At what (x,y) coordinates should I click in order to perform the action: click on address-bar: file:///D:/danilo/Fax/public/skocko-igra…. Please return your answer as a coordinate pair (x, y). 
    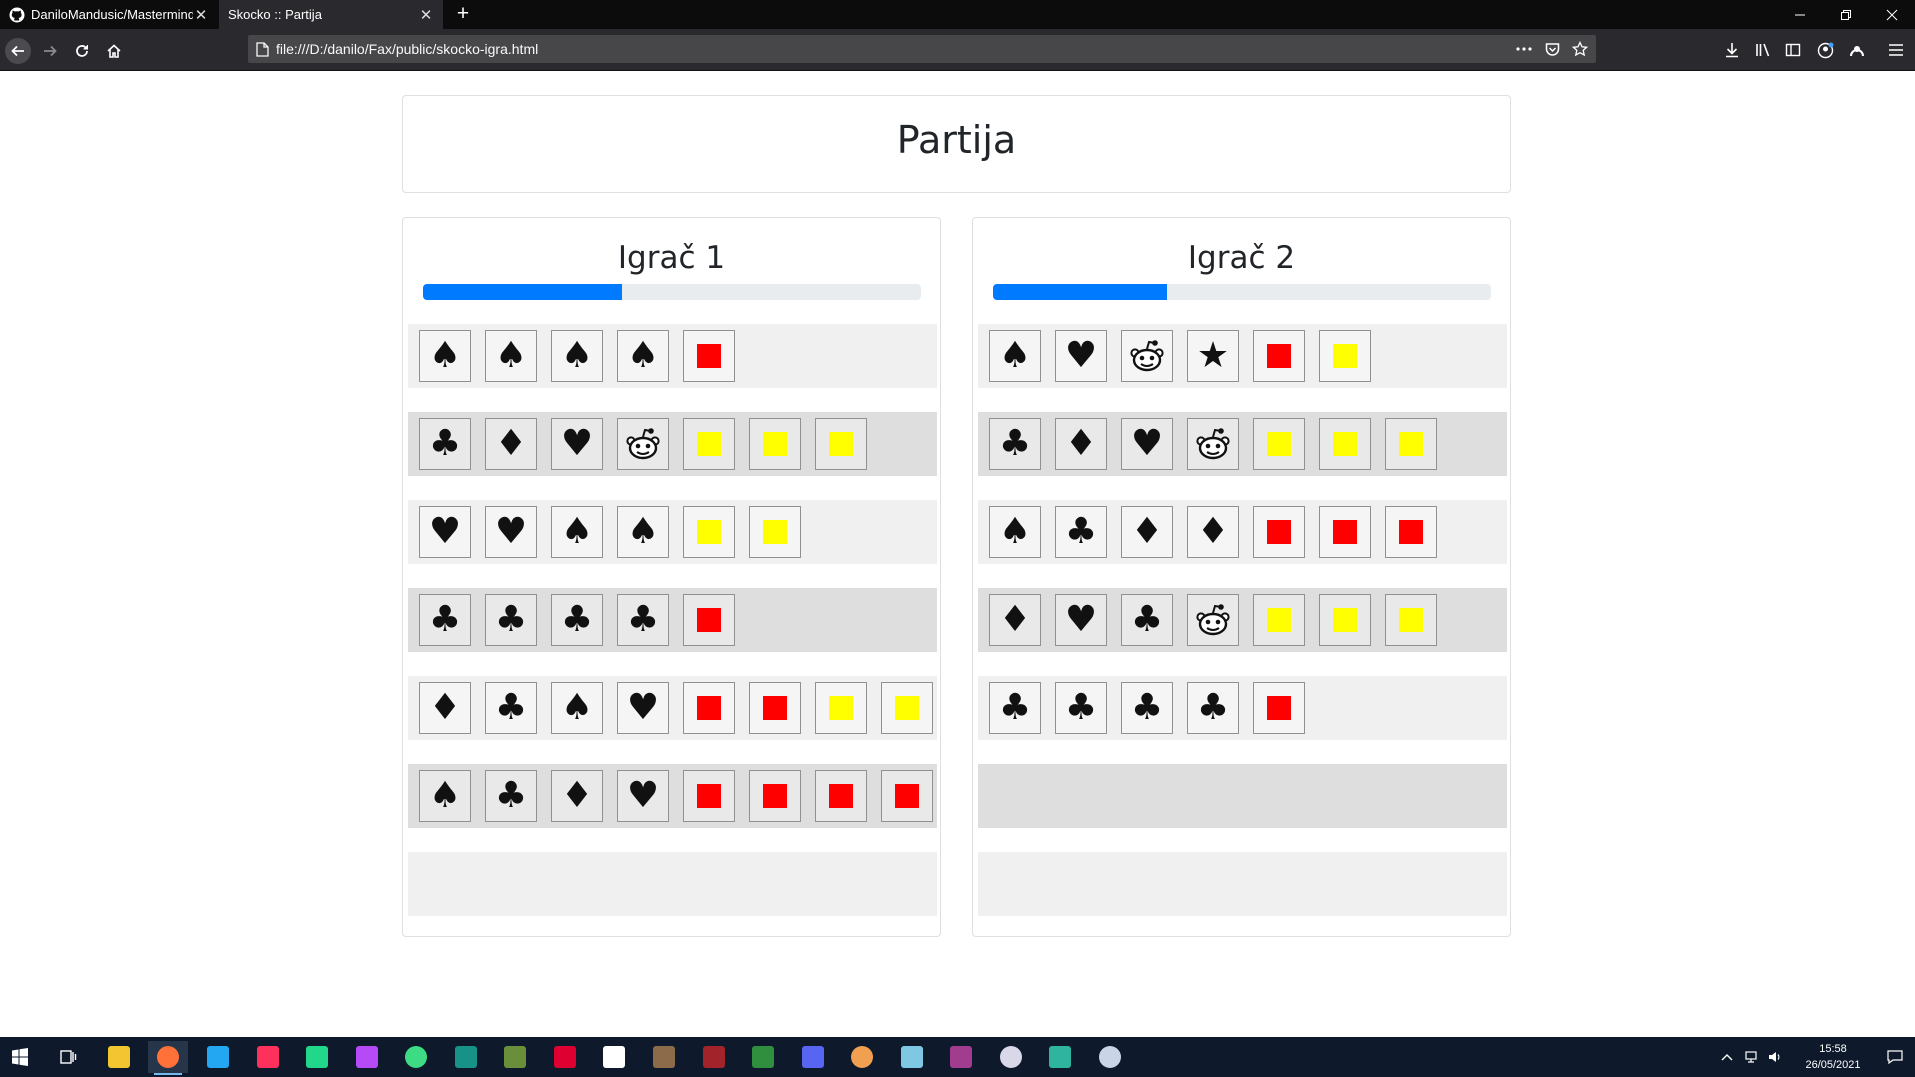
    Looking at the image, I should click on (922, 49).